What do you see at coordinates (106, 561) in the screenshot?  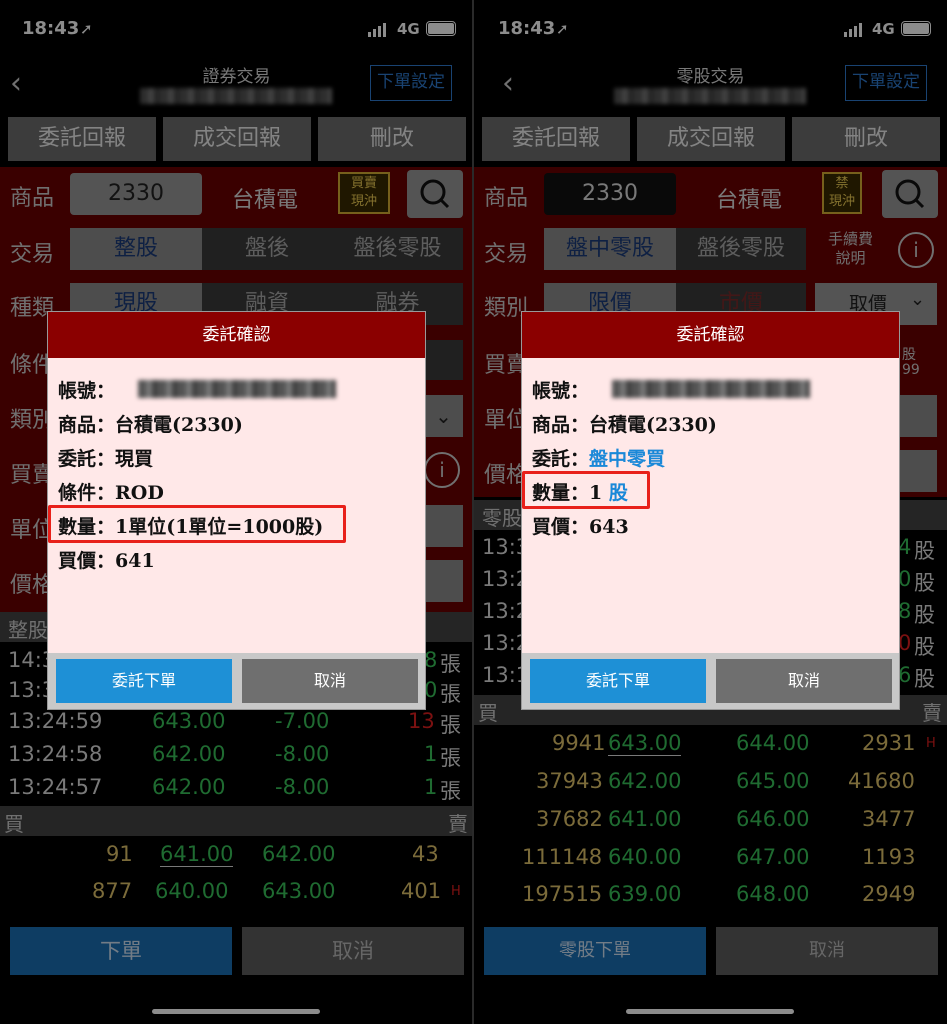 I see `dialog-price: 買價：641` at bounding box center [106, 561].